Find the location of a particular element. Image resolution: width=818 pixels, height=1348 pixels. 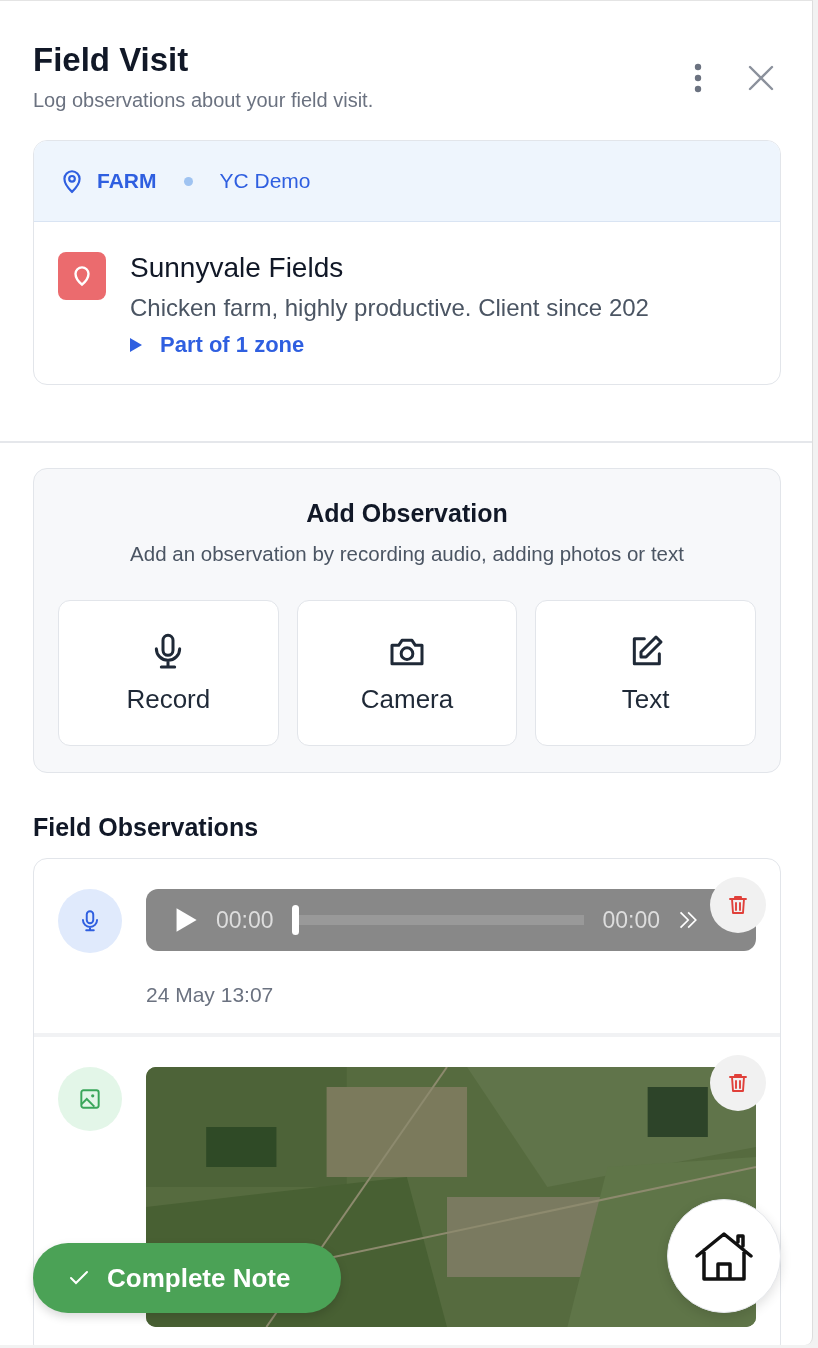

elapsed-time: 00:00 is located at coordinates (245, 920).